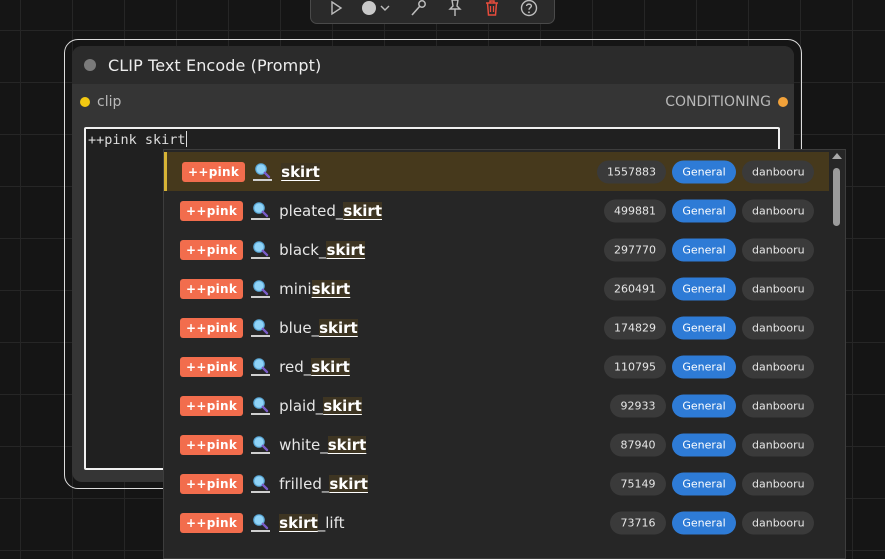 The width and height of the screenshot is (885, 559). I want to click on pin-icon, so click(455, 10).